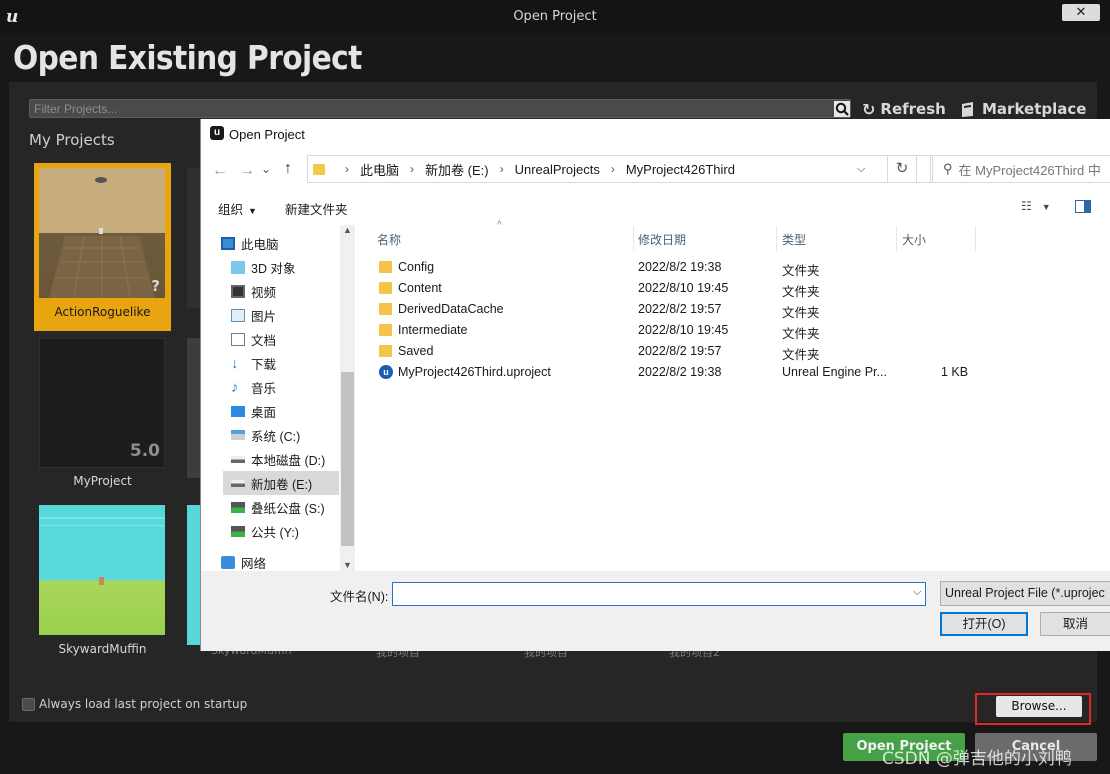 The width and height of the screenshot is (1110, 774). I want to click on nav-item-drive-c: 系统 (C:), so click(290, 435).